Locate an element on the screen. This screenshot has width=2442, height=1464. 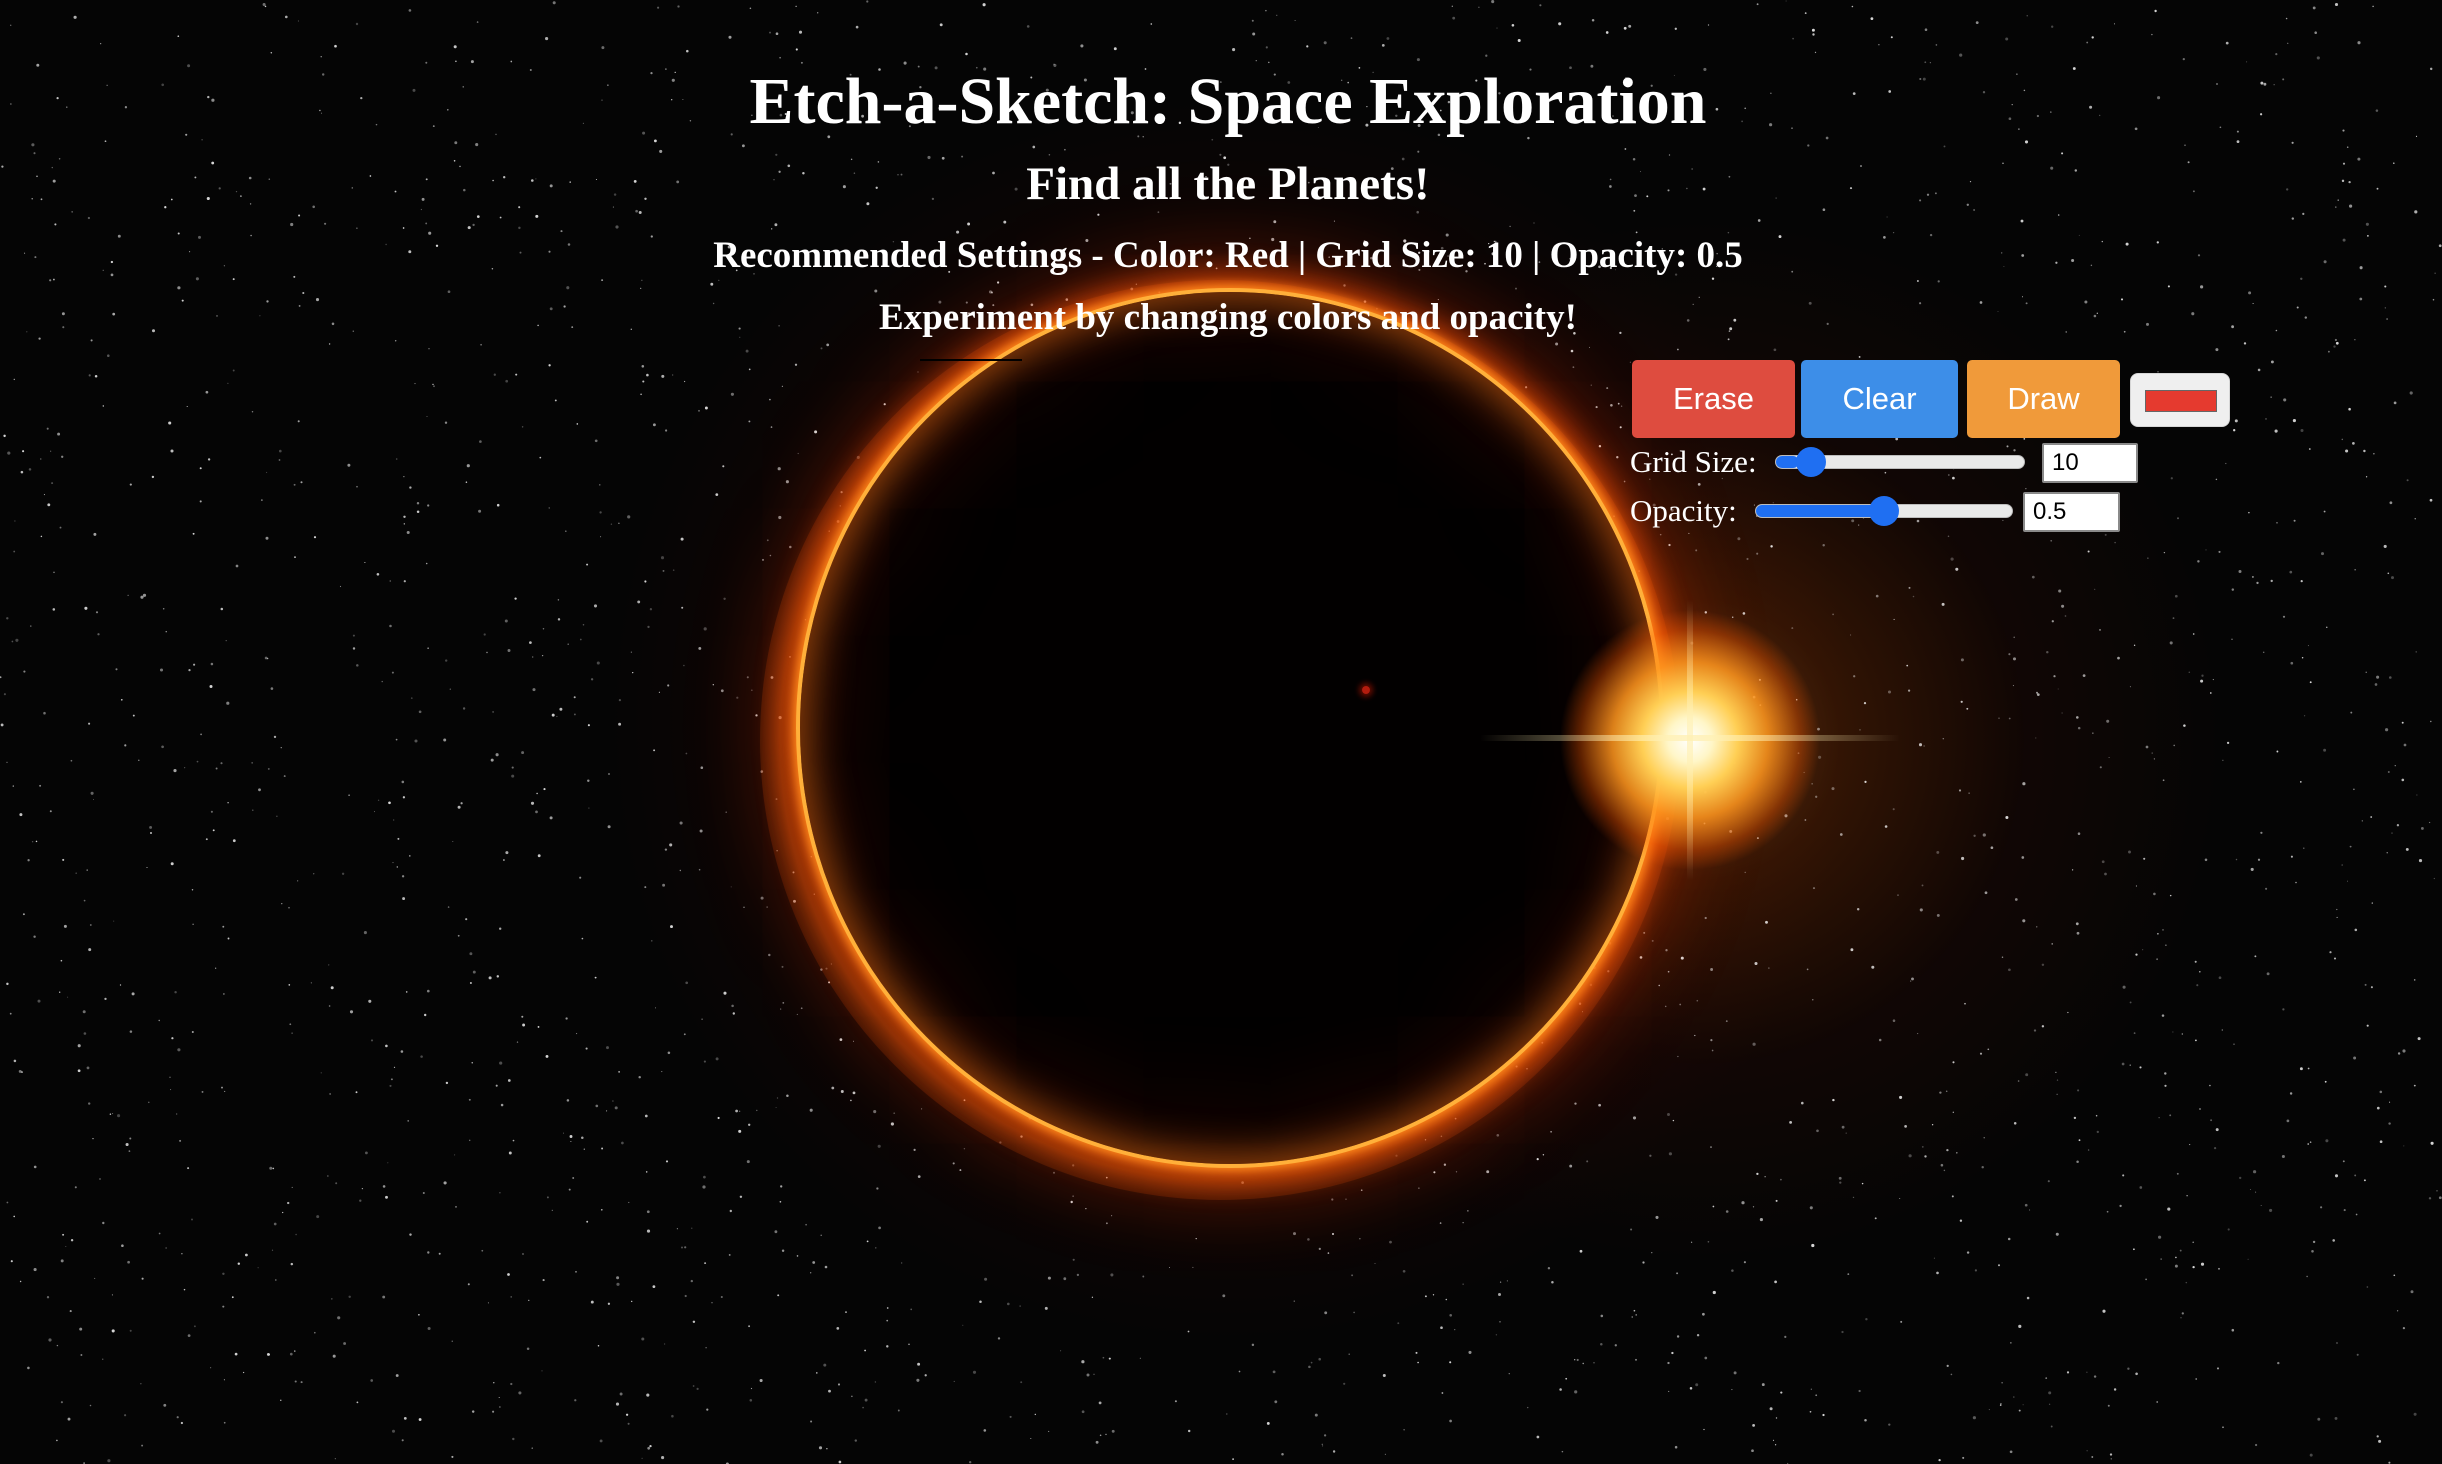
erase-button: Erase is located at coordinates (1713, 399).